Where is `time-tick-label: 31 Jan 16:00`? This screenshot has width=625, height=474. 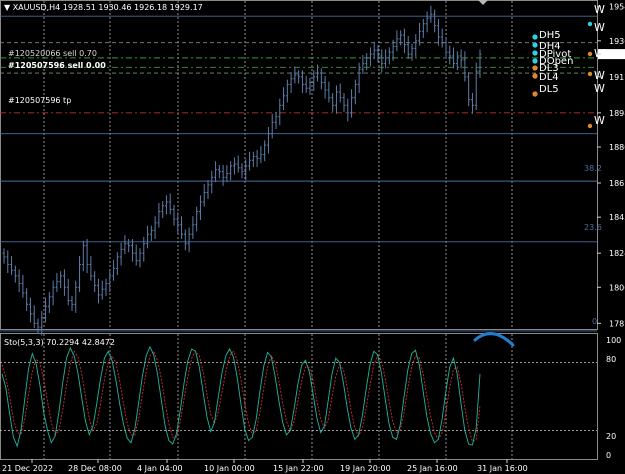 time-tick-label: 31 Jan 16:00 is located at coordinates (502, 468).